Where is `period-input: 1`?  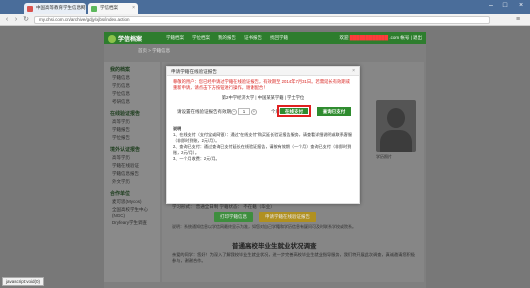 period-input: 1 is located at coordinates (244, 111).